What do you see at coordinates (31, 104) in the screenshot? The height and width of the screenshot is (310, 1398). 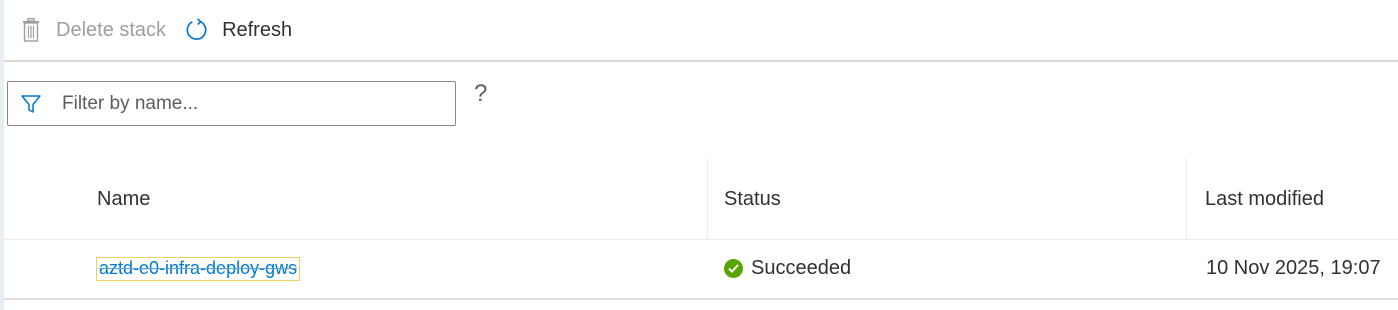 I see `filter-icon` at bounding box center [31, 104].